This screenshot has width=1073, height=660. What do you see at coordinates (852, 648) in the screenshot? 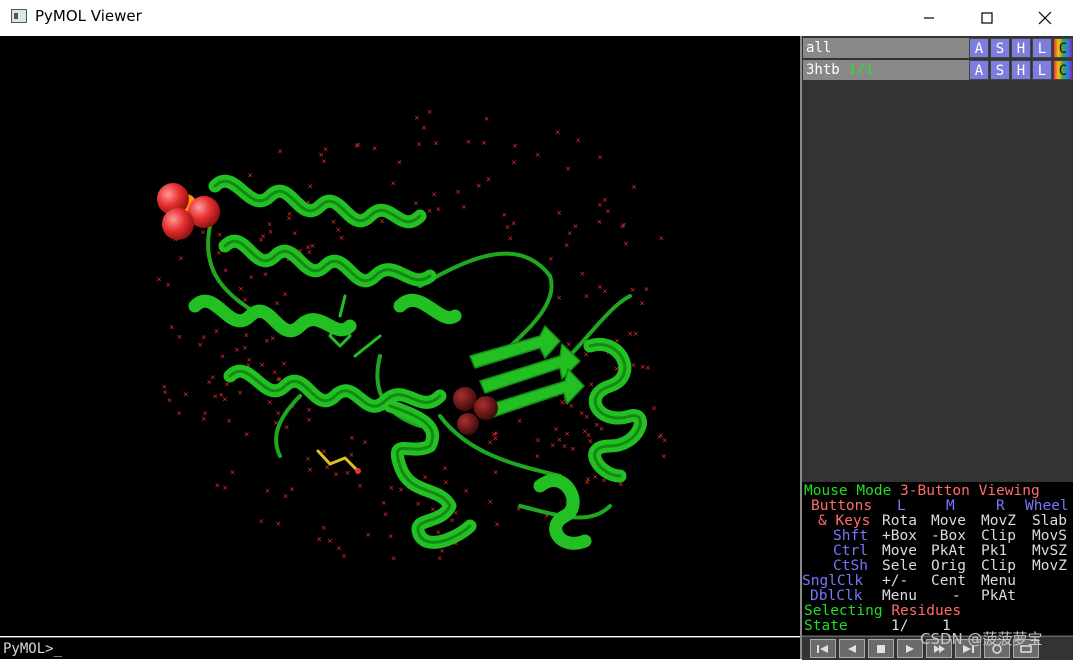
I see `back-button` at bounding box center [852, 648].